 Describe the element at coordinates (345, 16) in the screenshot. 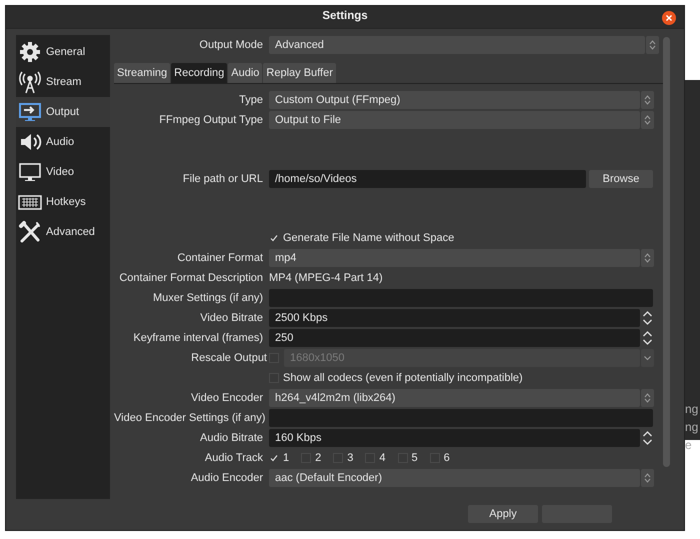

I see `window-title: Settings` at that location.